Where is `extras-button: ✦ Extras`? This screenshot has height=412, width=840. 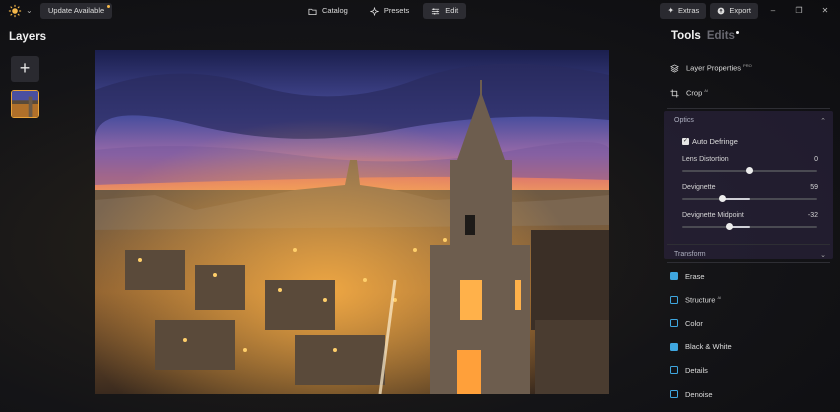 extras-button: ✦ Extras is located at coordinates (683, 11).